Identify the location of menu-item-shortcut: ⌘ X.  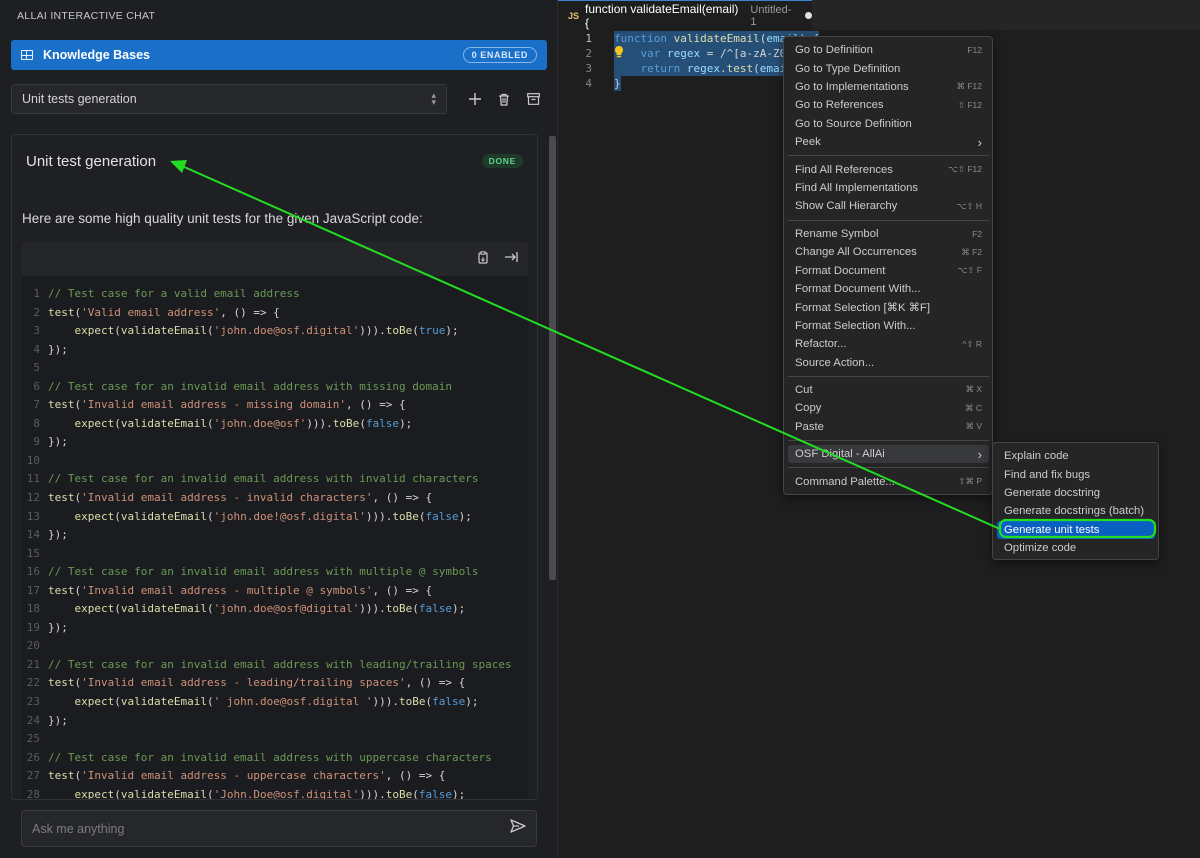
(973, 389).